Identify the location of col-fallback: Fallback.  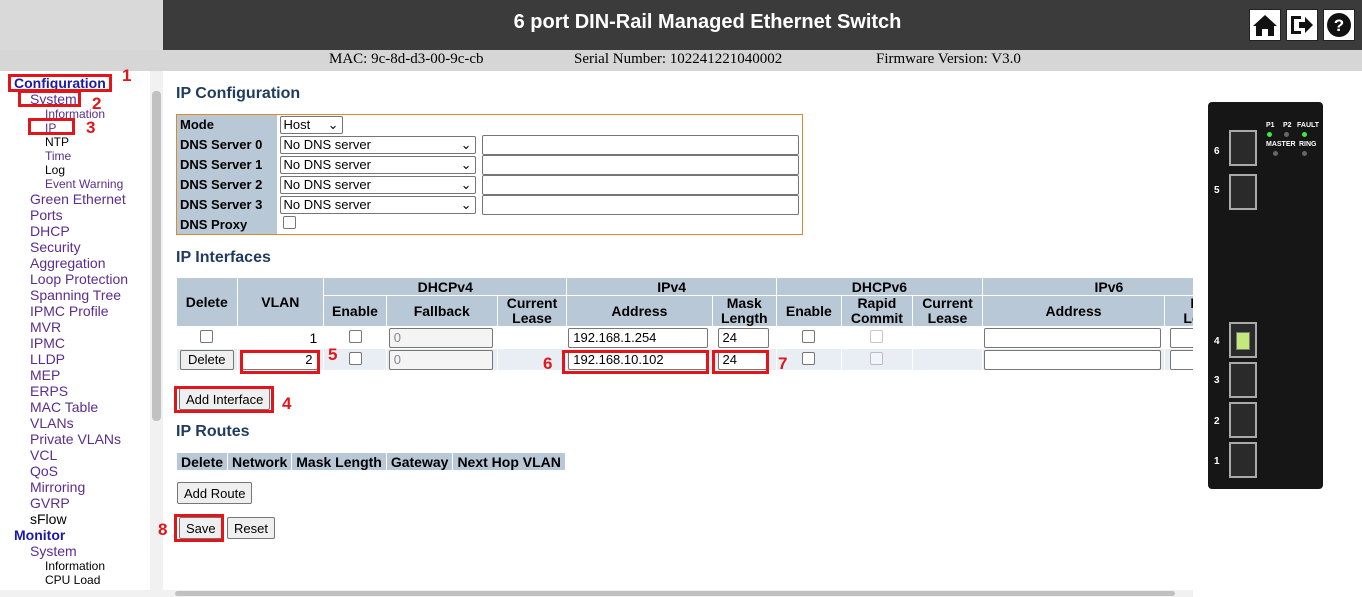
(441, 311).